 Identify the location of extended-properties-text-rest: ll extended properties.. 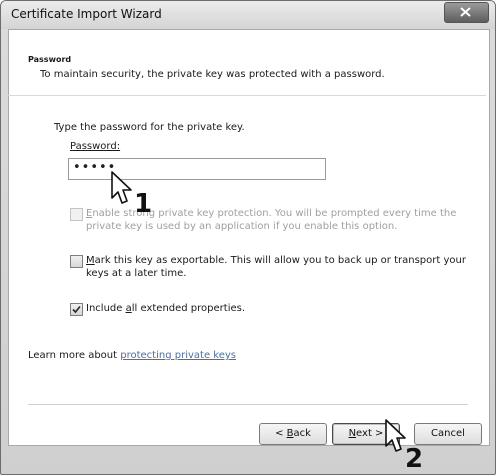
(188, 308).